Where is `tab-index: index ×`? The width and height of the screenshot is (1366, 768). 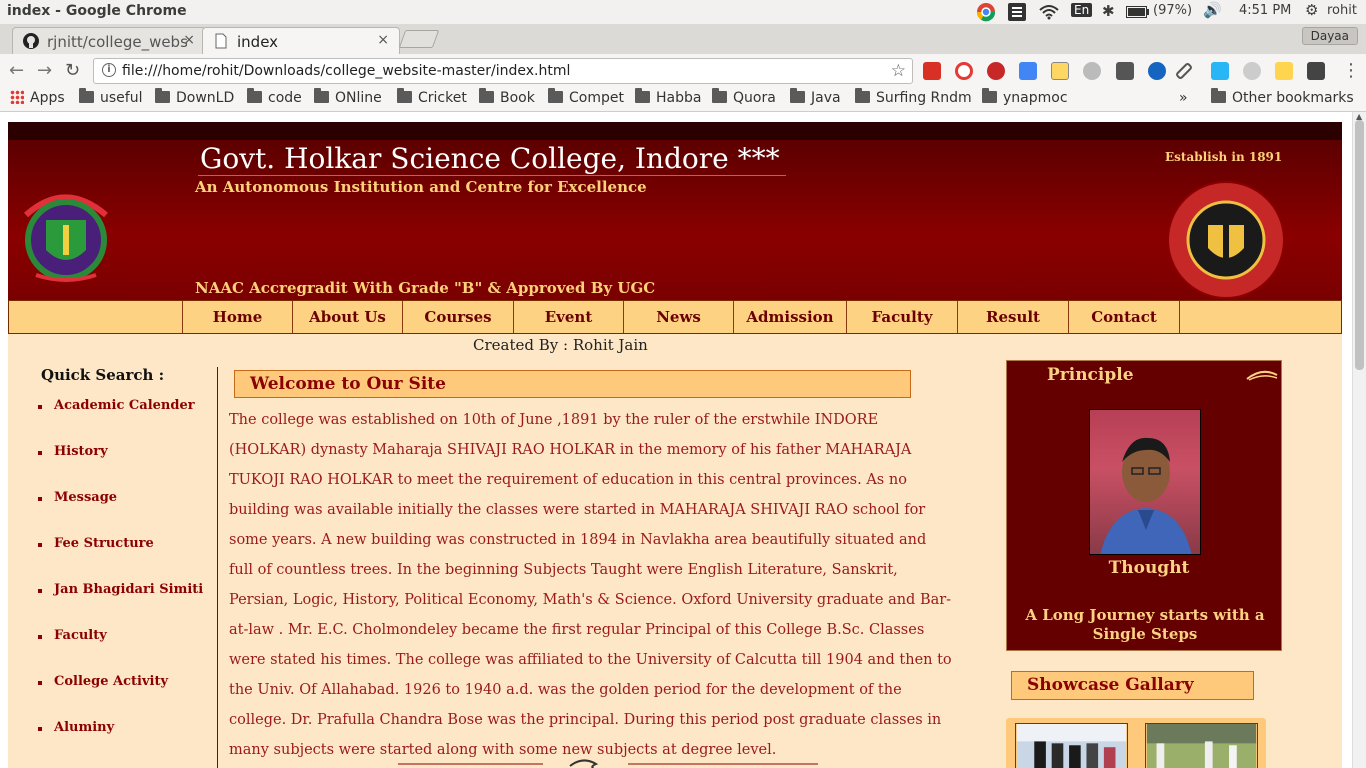 tab-index: index × is located at coordinates (301, 40).